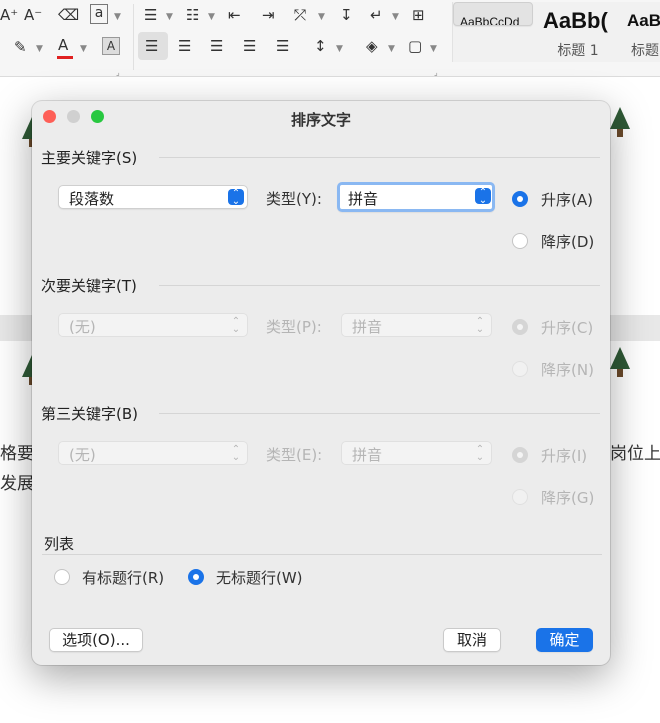 This screenshot has width=660, height=723. Describe the element at coordinates (68, 15) in the screenshot. I see `clear-format-icon: ⌫` at that location.